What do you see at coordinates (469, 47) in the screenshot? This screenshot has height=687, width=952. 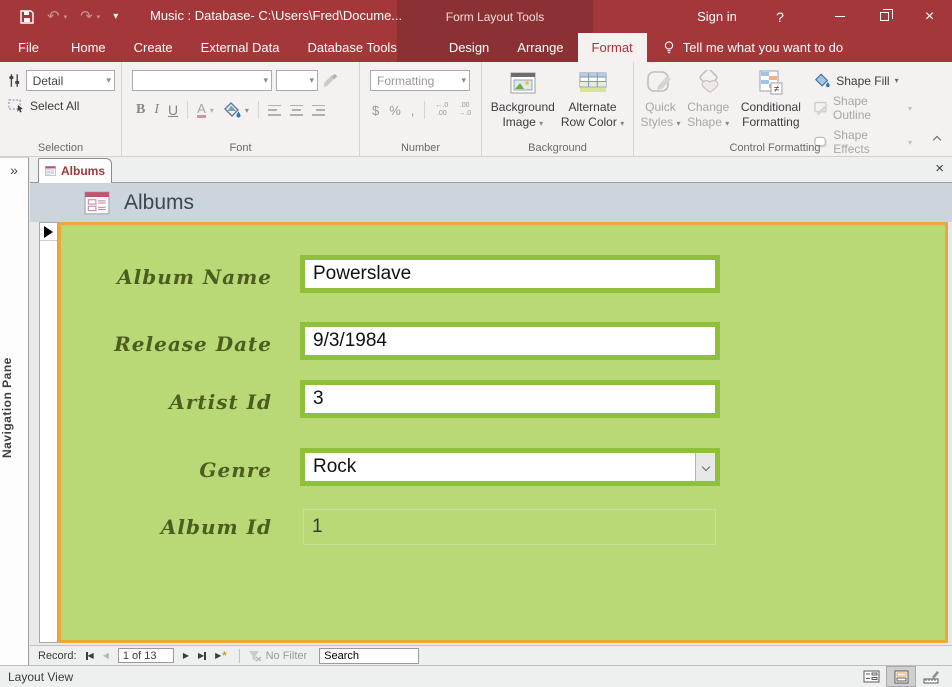 I see `tab-design: Design` at bounding box center [469, 47].